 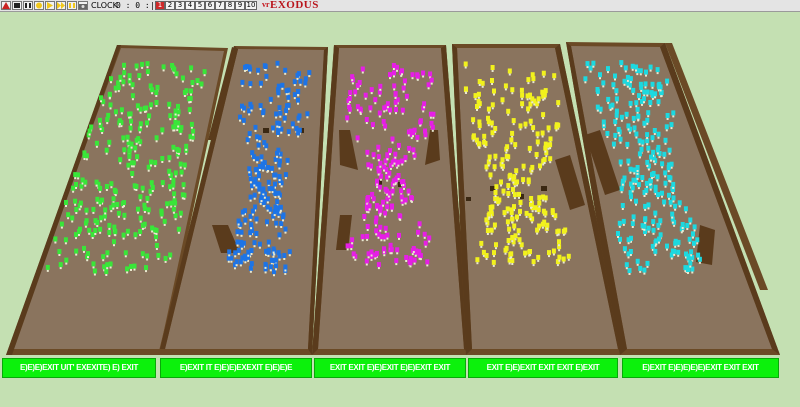 I want to click on exit-label-4: EXIT E)E)EXIT EXIT EXIT E)EXIT, so click(x=543, y=367).